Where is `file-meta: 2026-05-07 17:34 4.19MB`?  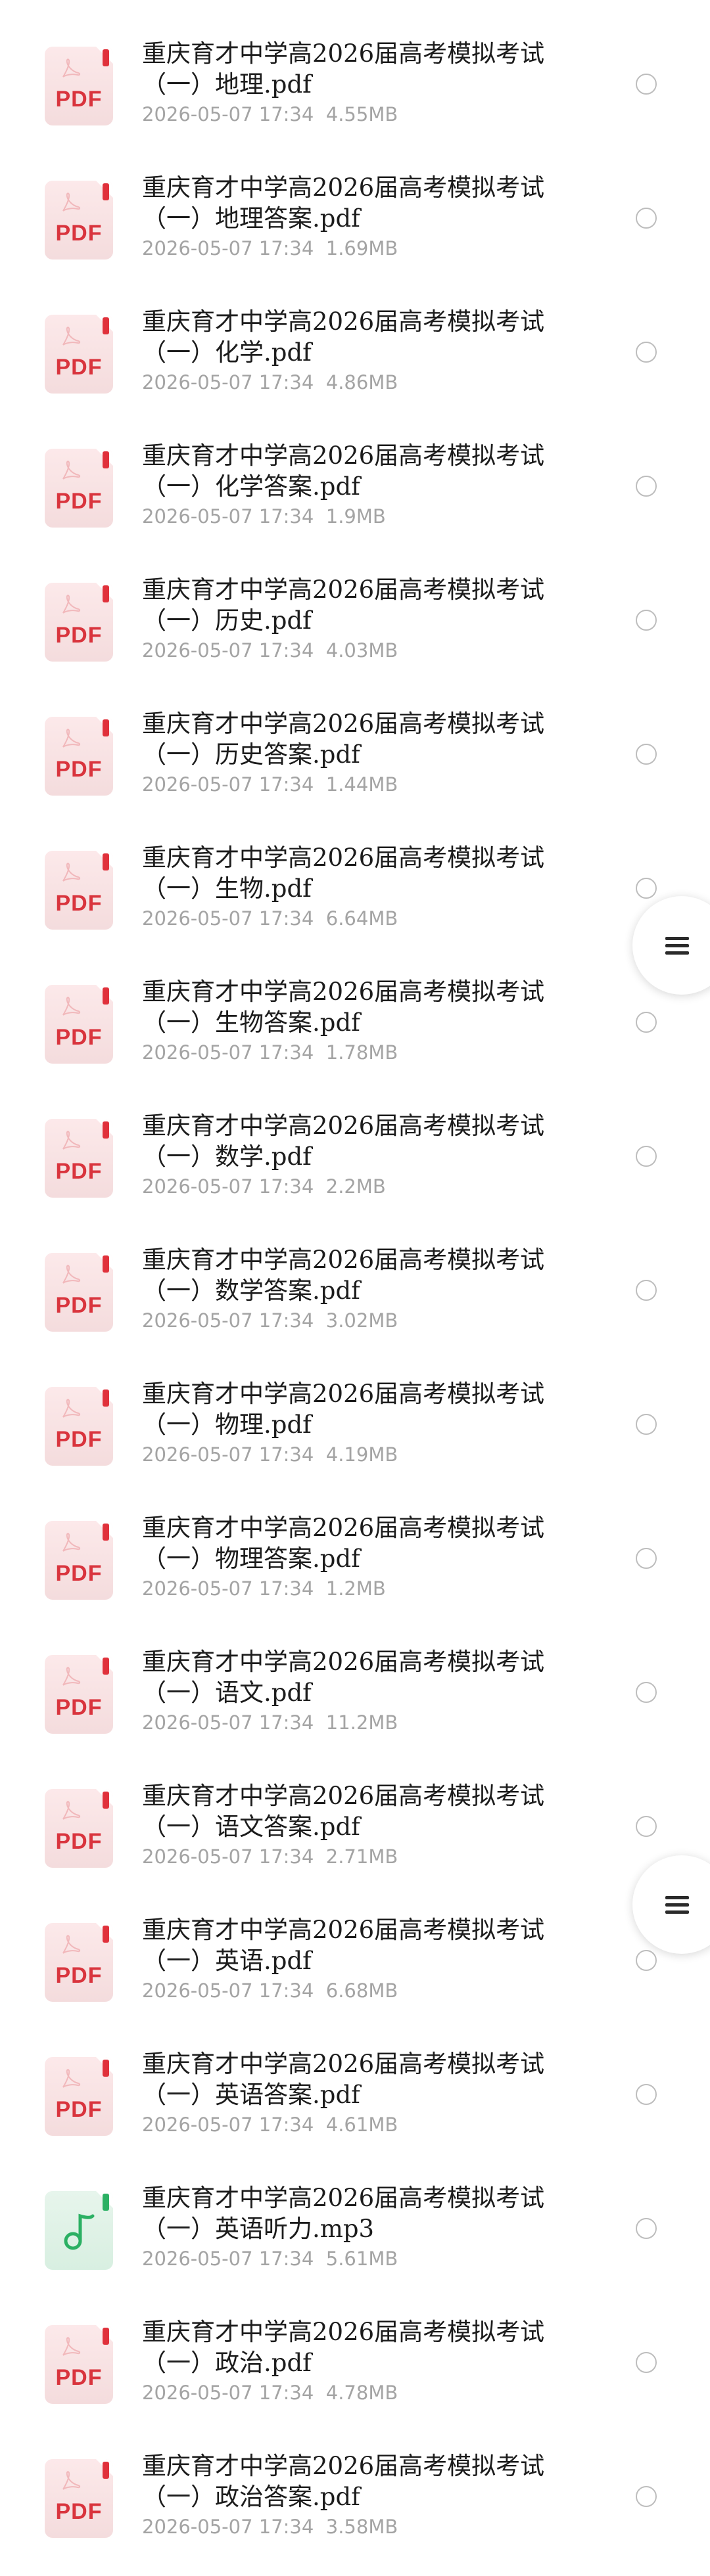
file-meta: 2026-05-07 17:34 4.19MB is located at coordinates (270, 1454).